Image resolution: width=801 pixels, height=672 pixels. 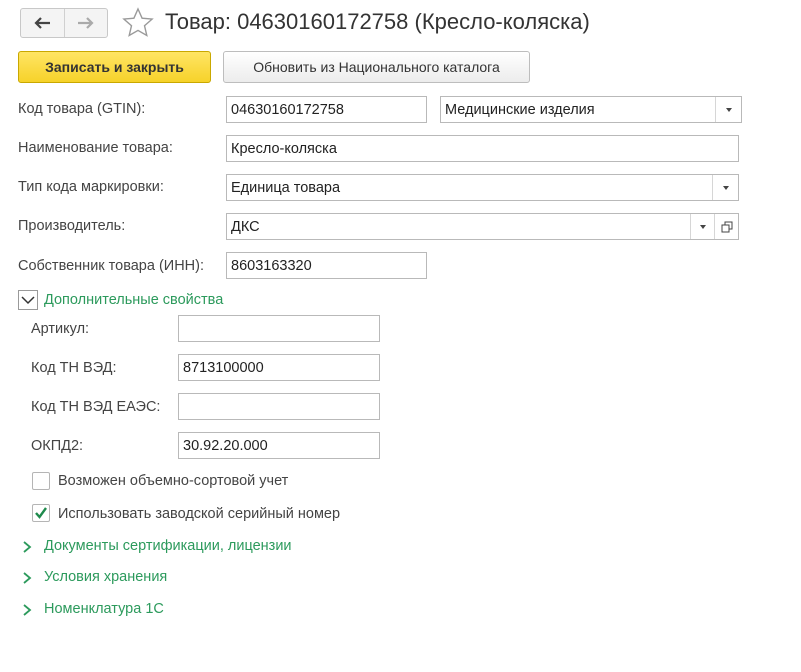 I want to click on marking-type-value: Единица товара, so click(x=286, y=187).